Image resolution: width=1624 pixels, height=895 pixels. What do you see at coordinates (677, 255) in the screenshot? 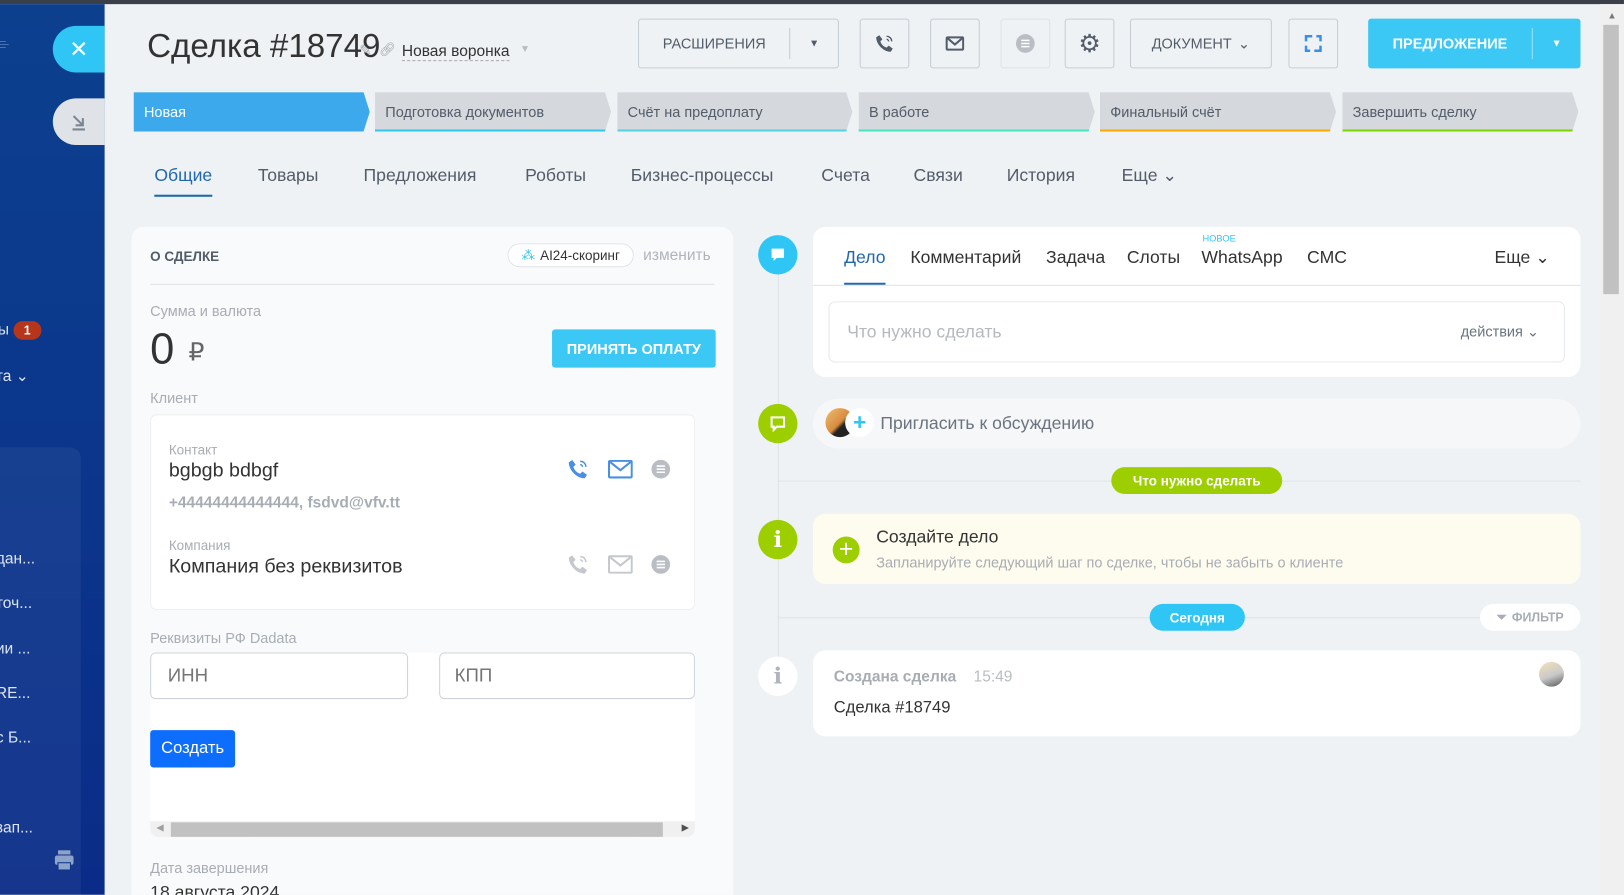
I see `edit-link: изменить` at bounding box center [677, 255].